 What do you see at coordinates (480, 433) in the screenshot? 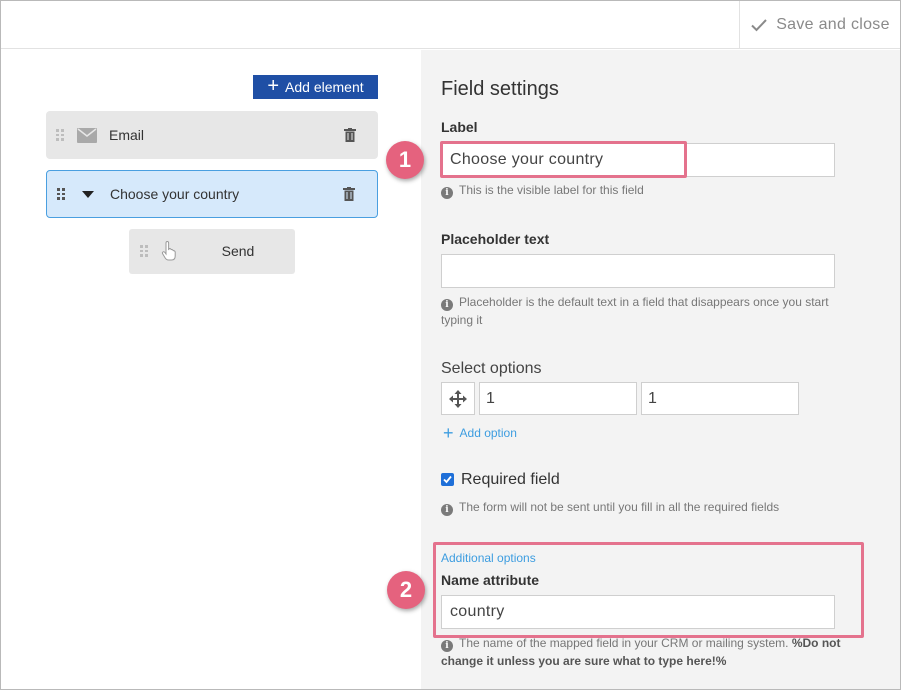
I see `add-option-link: + Add option` at bounding box center [480, 433].